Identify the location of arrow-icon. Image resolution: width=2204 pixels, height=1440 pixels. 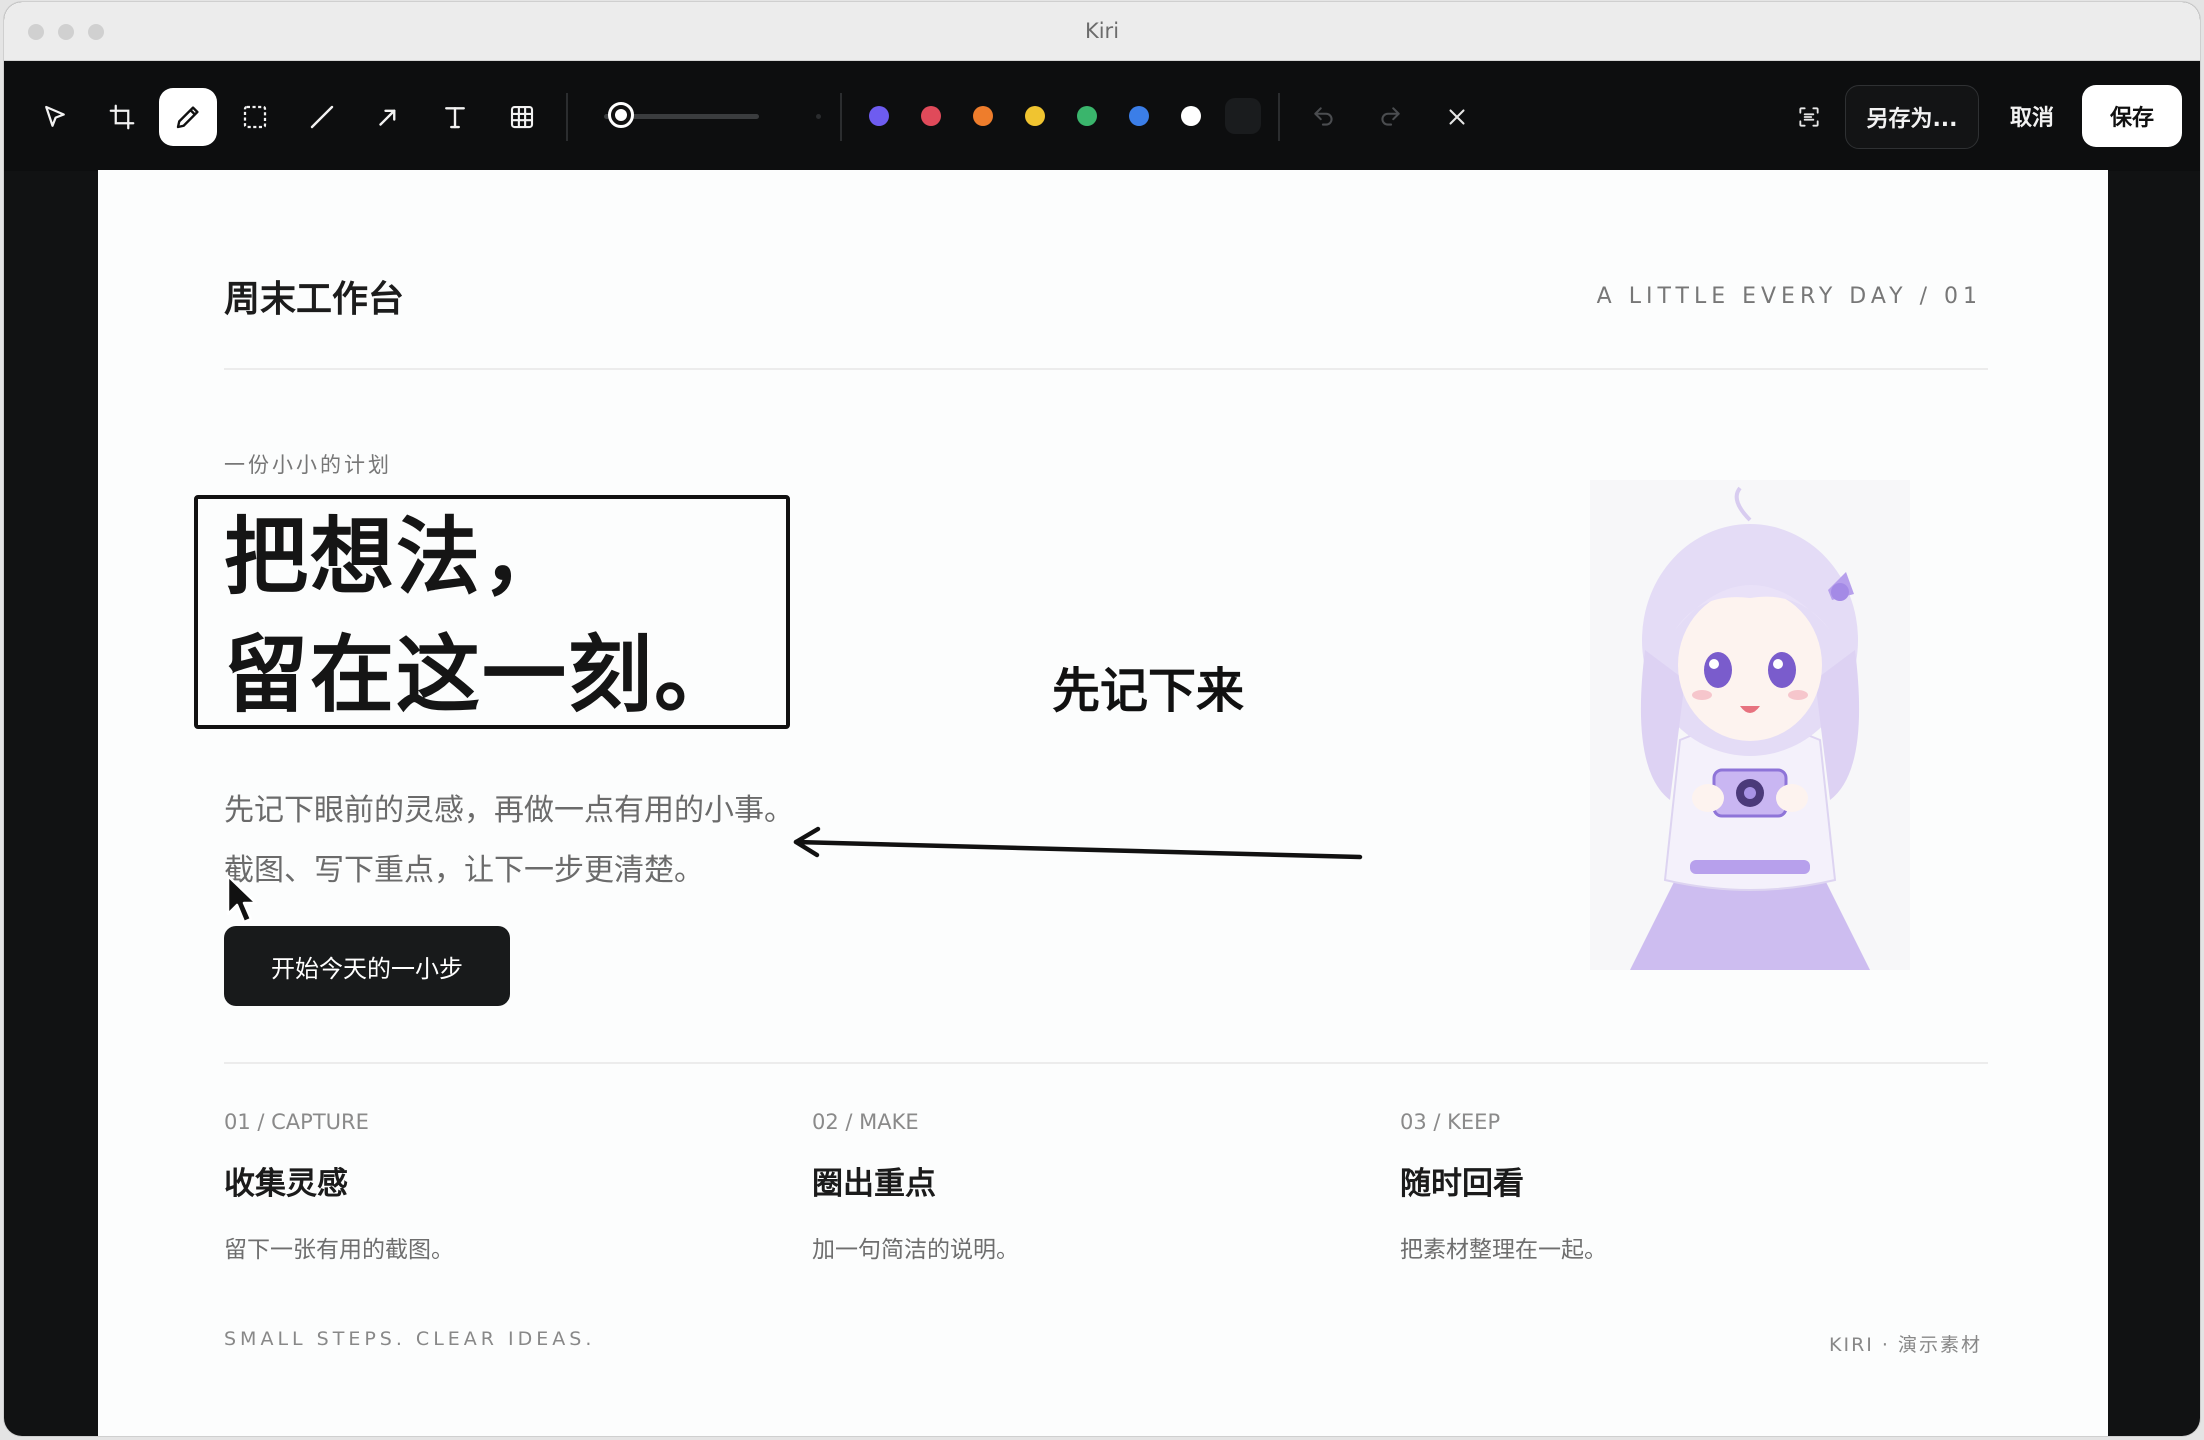
(387, 117).